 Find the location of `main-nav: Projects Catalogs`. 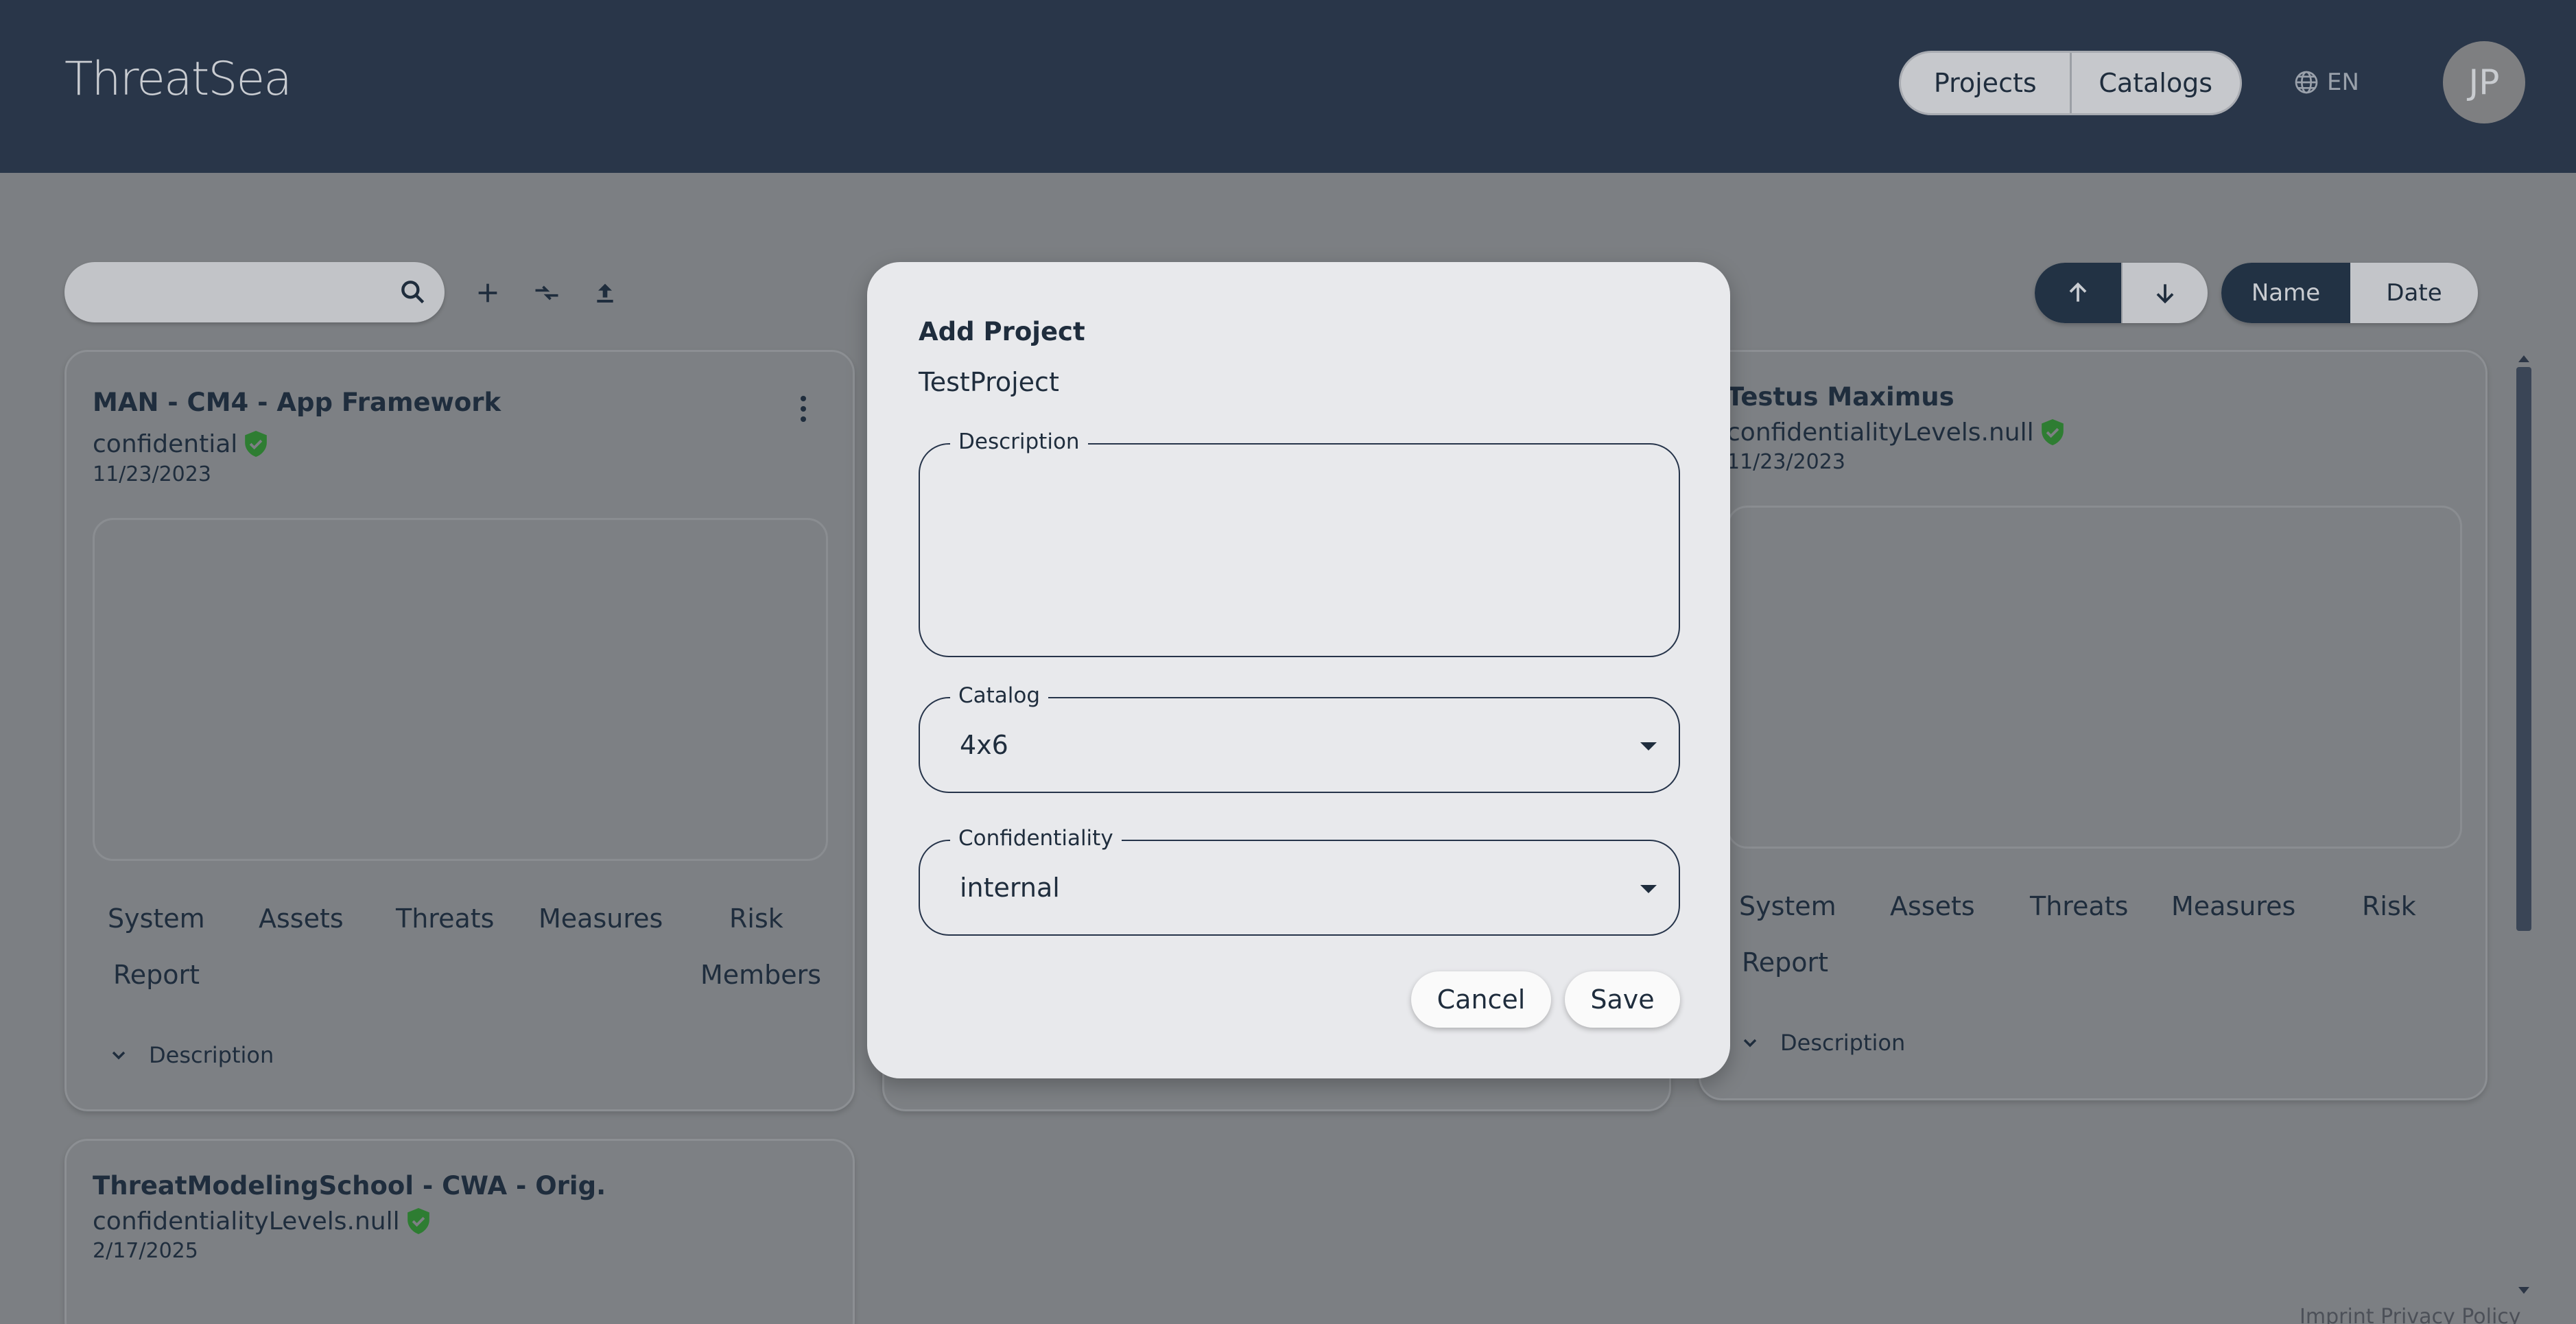

main-nav: Projects Catalogs is located at coordinates (2070, 83).